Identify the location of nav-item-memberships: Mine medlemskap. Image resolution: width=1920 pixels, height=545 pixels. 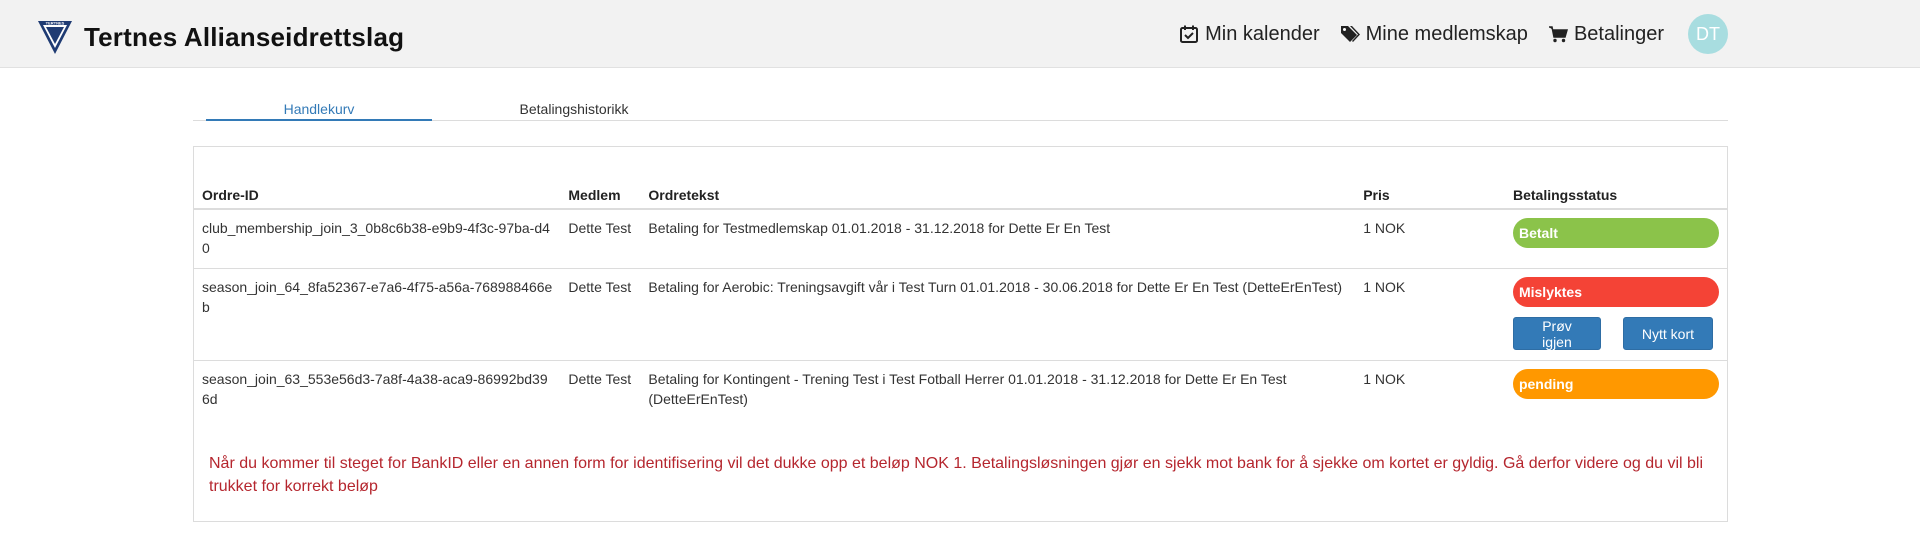
(1434, 34).